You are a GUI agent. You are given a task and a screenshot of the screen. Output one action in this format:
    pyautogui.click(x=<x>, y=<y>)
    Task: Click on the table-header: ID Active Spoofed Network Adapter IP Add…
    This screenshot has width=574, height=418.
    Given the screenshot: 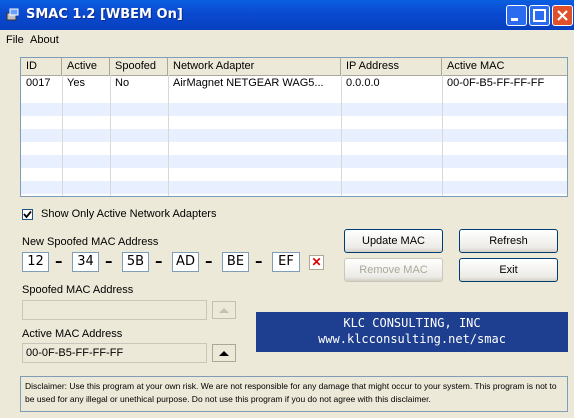 What is the action you would take?
    pyautogui.click(x=294, y=67)
    